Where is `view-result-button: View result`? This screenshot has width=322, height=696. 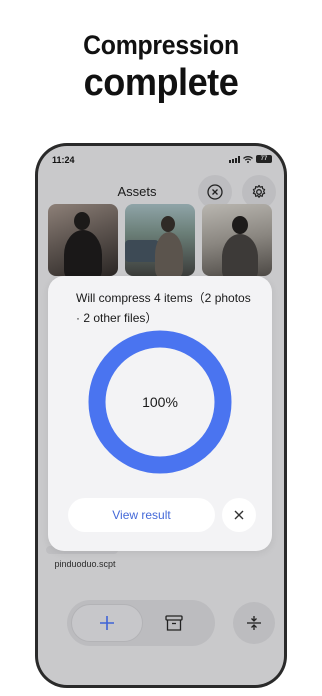
view-result-button: View result is located at coordinates (141, 515).